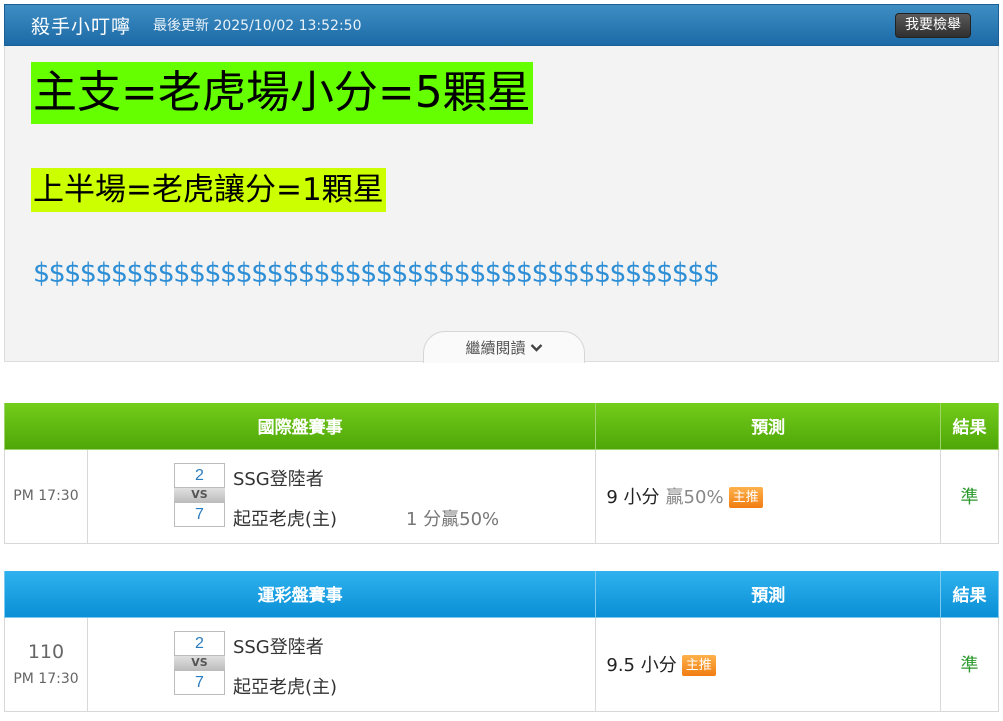  I want to click on post-header: 殺手小叮嚀 最後更新 2025/10/02 13:52:50 我要檢舉, so click(501, 25).